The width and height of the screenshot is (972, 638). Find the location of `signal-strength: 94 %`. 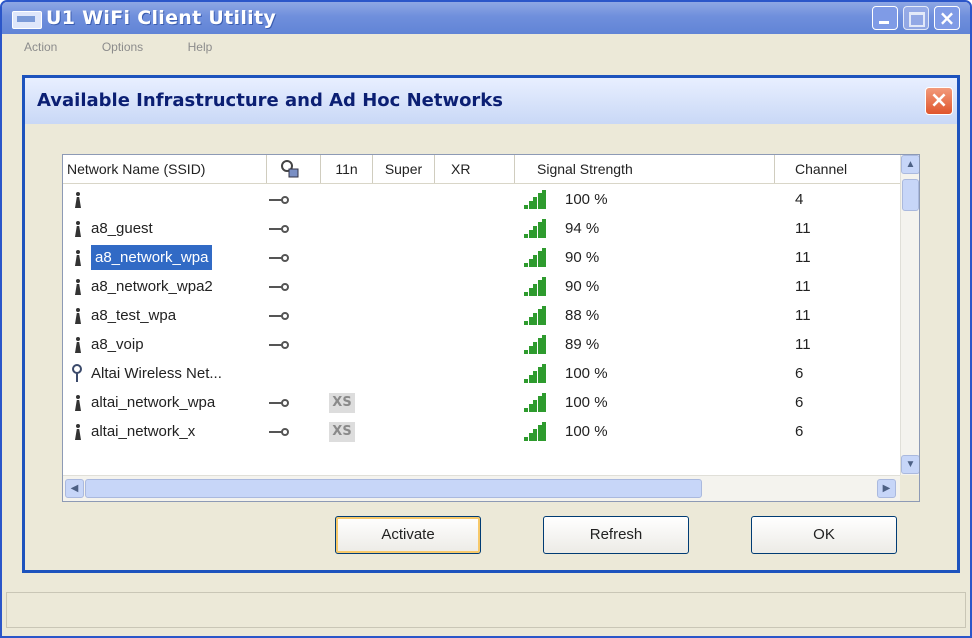

signal-strength: 94 % is located at coordinates (582, 228).